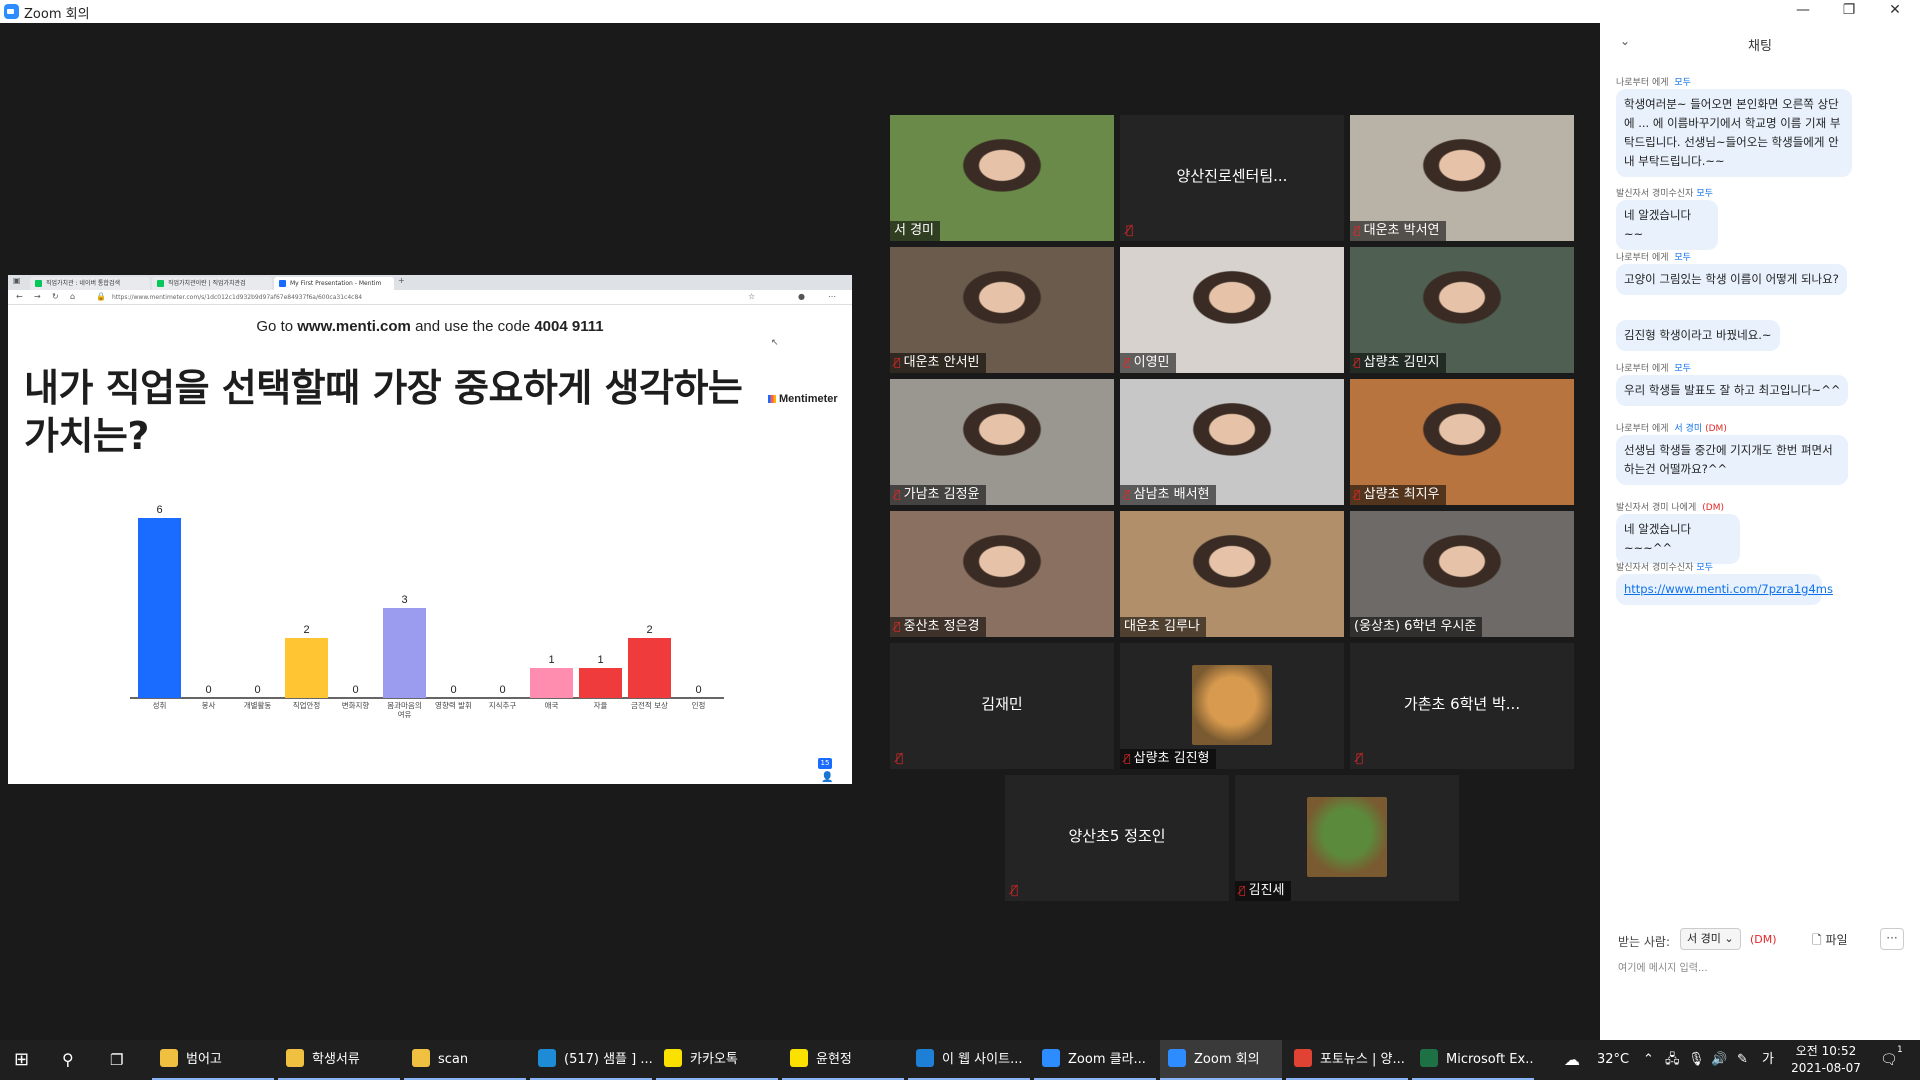 The width and height of the screenshot is (1920, 1080). I want to click on participant-name-label: 가남초 김정윤, so click(941, 494).